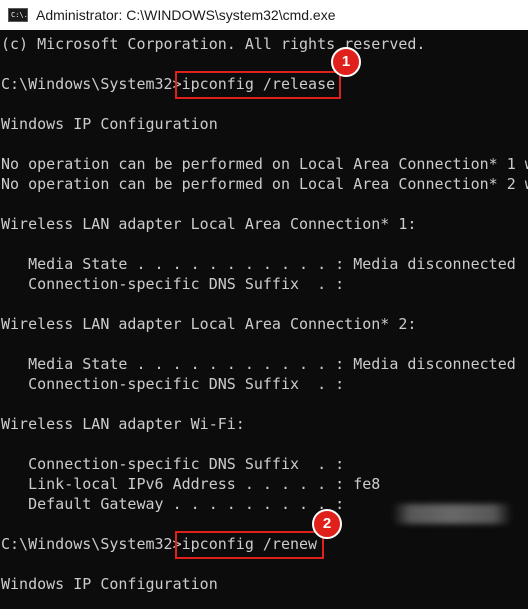 The height and width of the screenshot is (609, 528). Describe the element at coordinates (452, 514) in the screenshot. I see `redacted-address-blur` at that location.